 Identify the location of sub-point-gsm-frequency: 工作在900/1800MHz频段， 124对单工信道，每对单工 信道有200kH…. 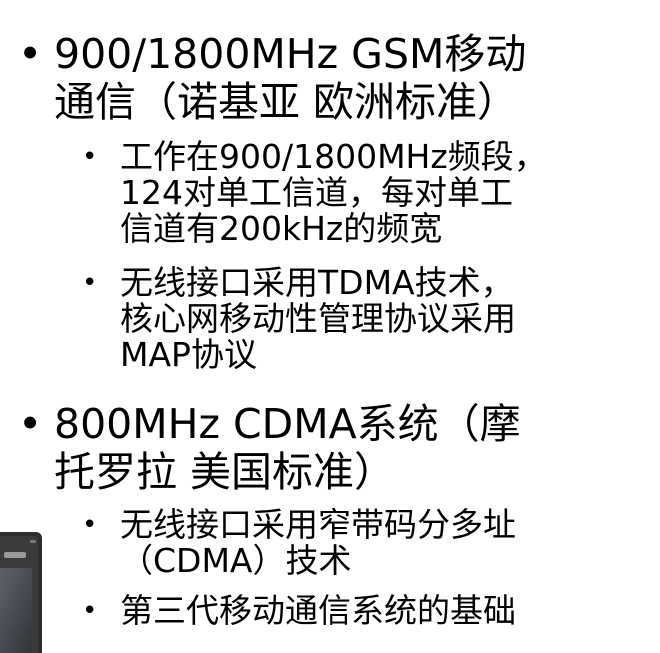
(333, 192).